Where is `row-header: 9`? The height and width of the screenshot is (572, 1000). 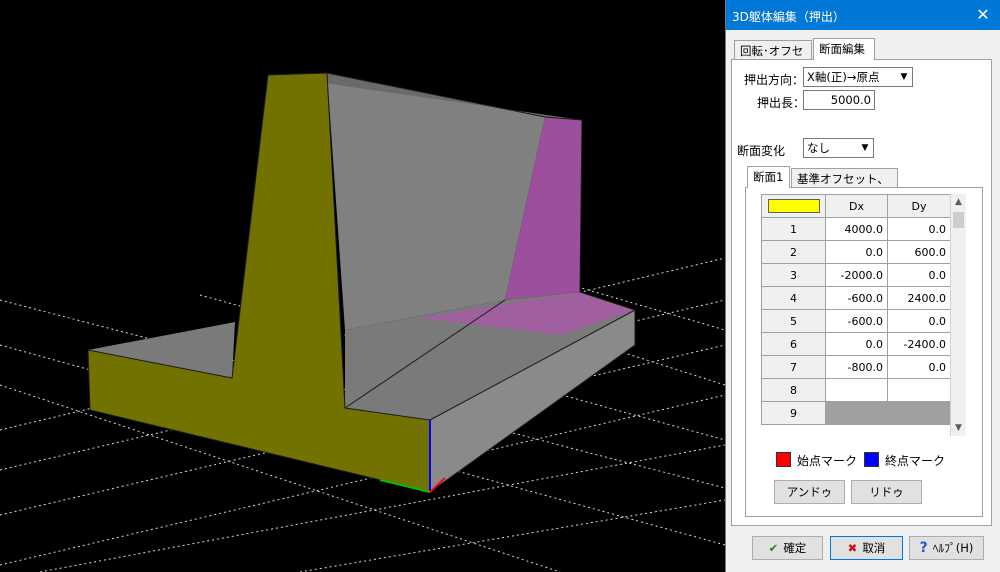 row-header: 9 is located at coordinates (793, 413).